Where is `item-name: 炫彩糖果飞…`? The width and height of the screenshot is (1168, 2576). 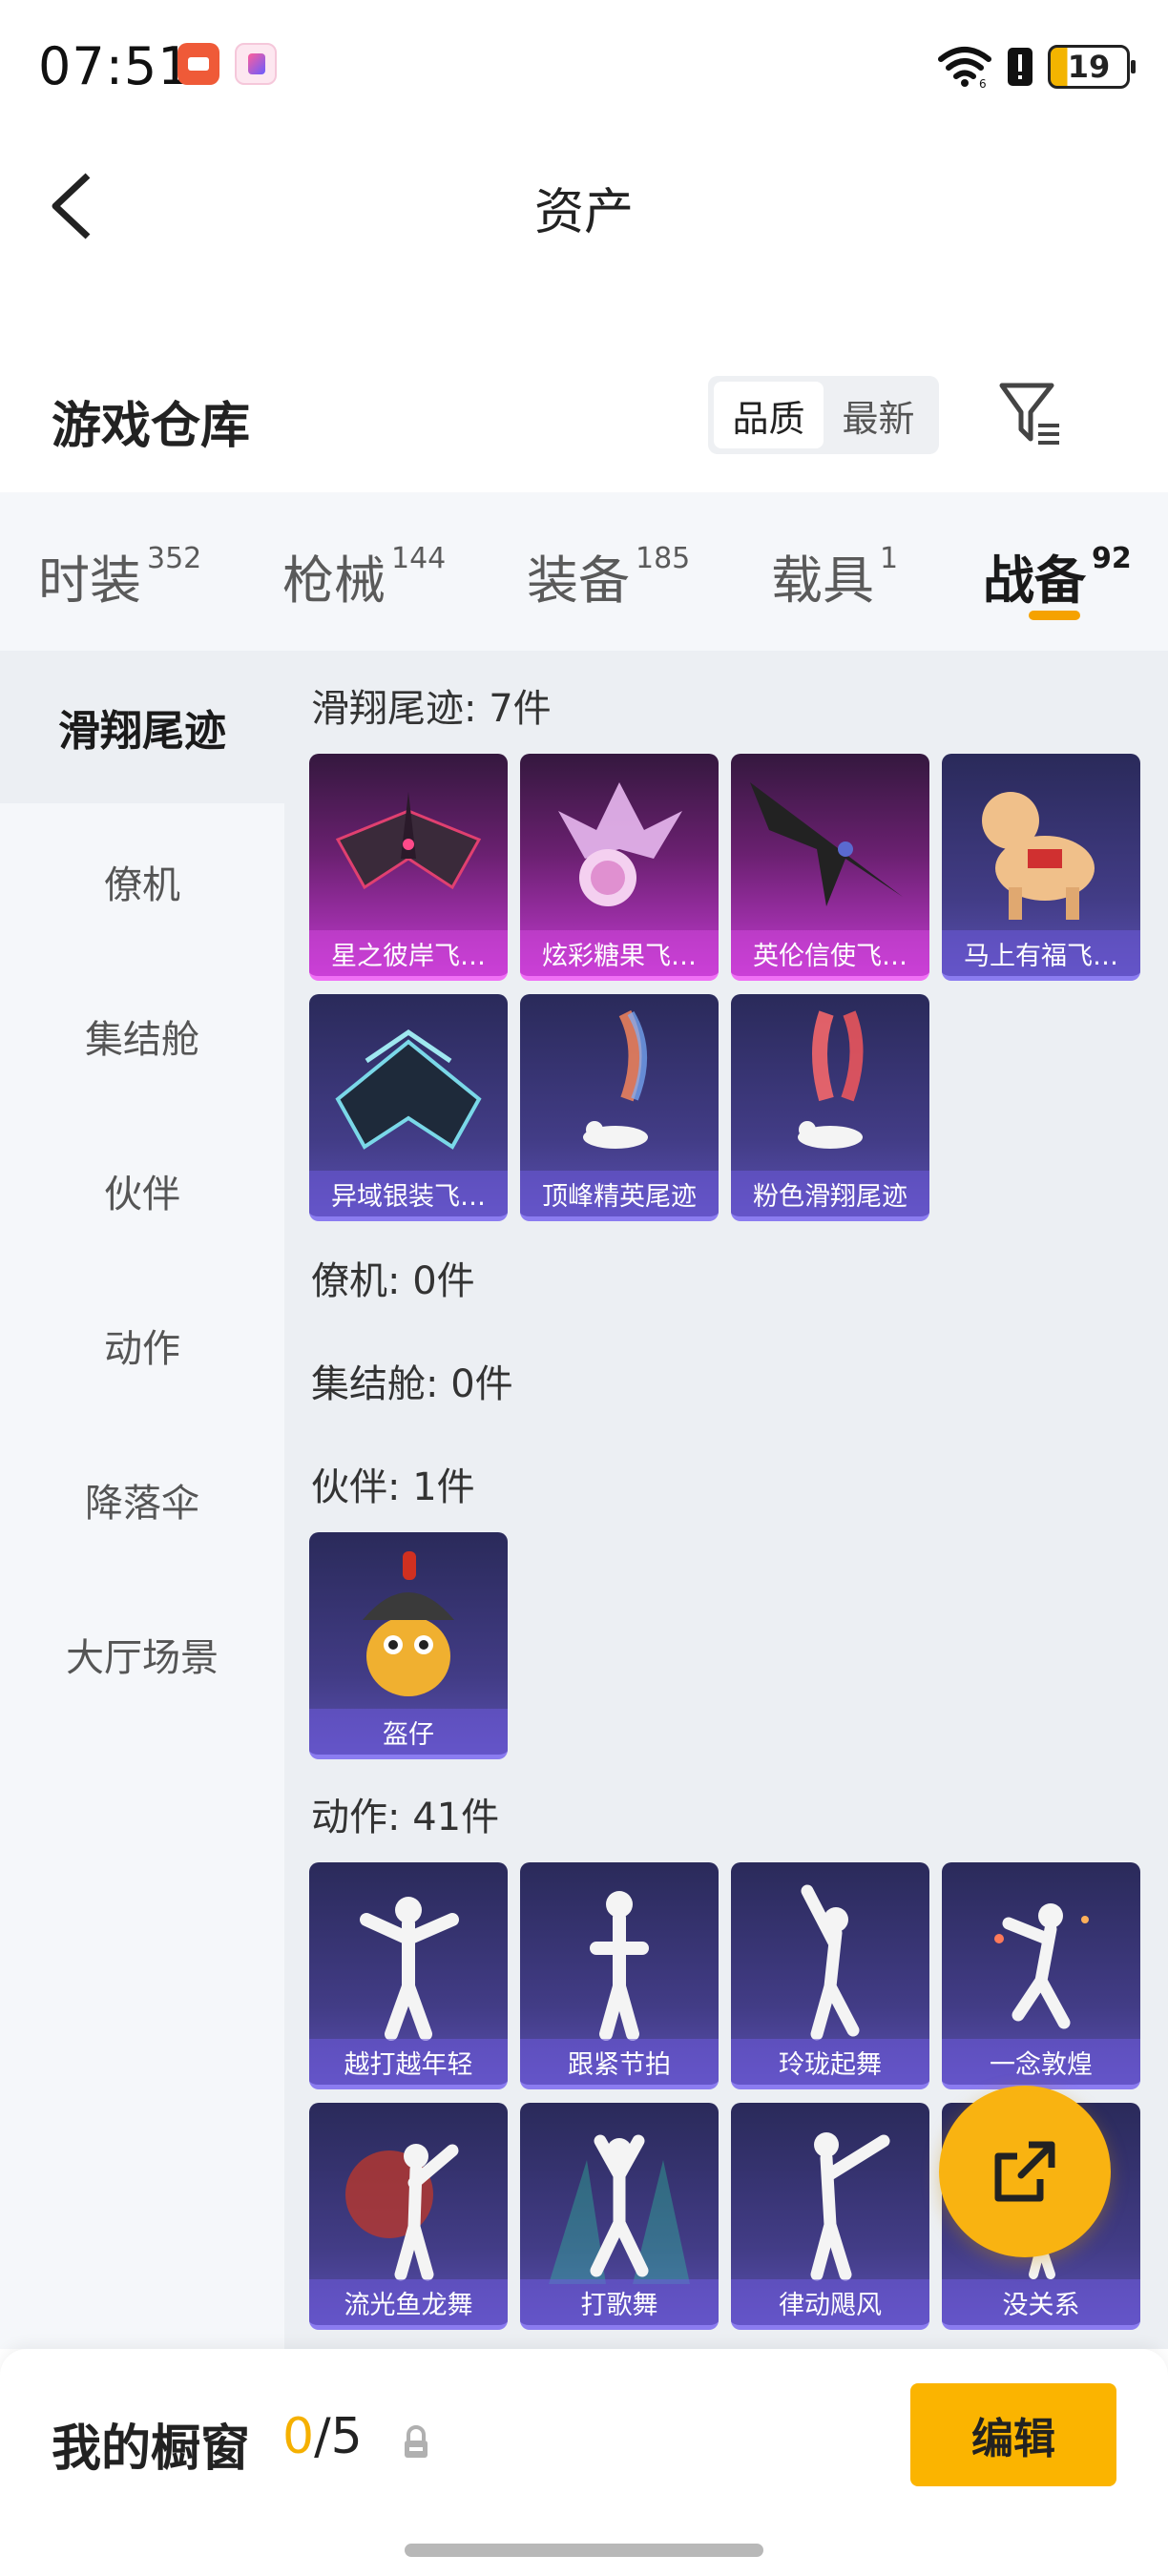 item-name: 炫彩糖果飞… is located at coordinates (619, 953).